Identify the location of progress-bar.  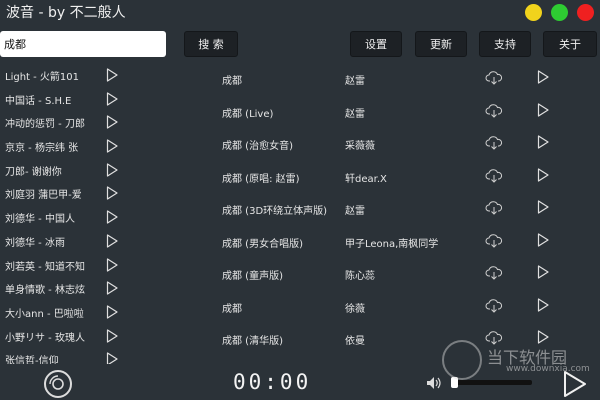
(491, 382).